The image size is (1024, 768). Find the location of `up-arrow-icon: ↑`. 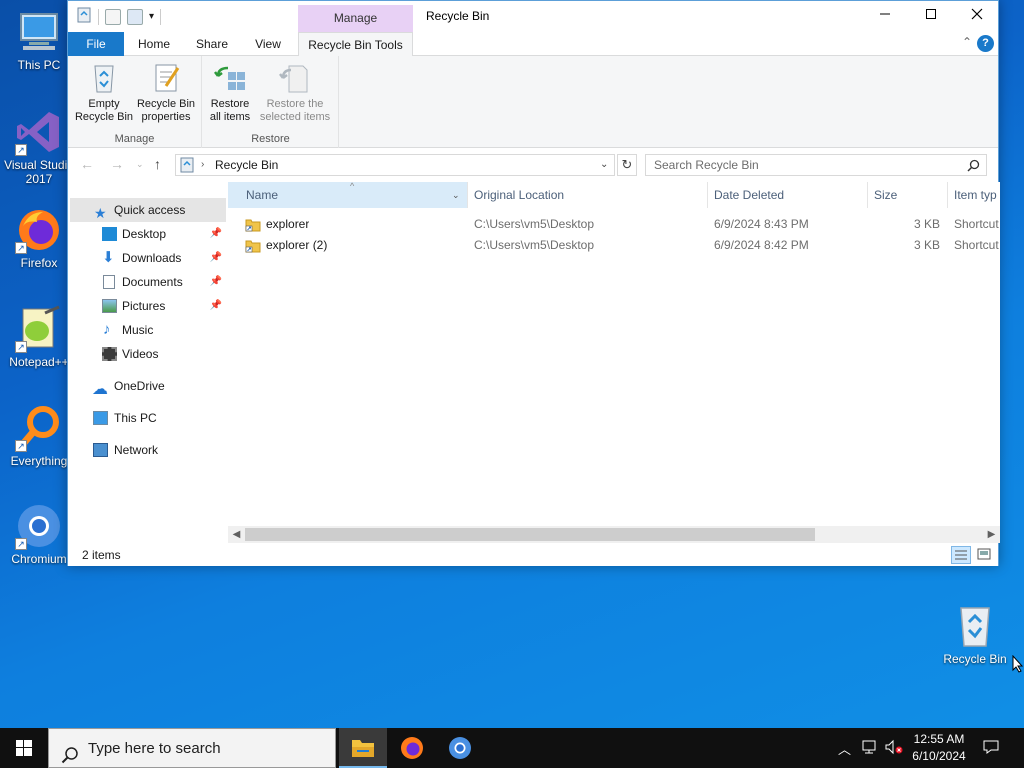

up-arrow-icon: ↑ is located at coordinates (157, 164).